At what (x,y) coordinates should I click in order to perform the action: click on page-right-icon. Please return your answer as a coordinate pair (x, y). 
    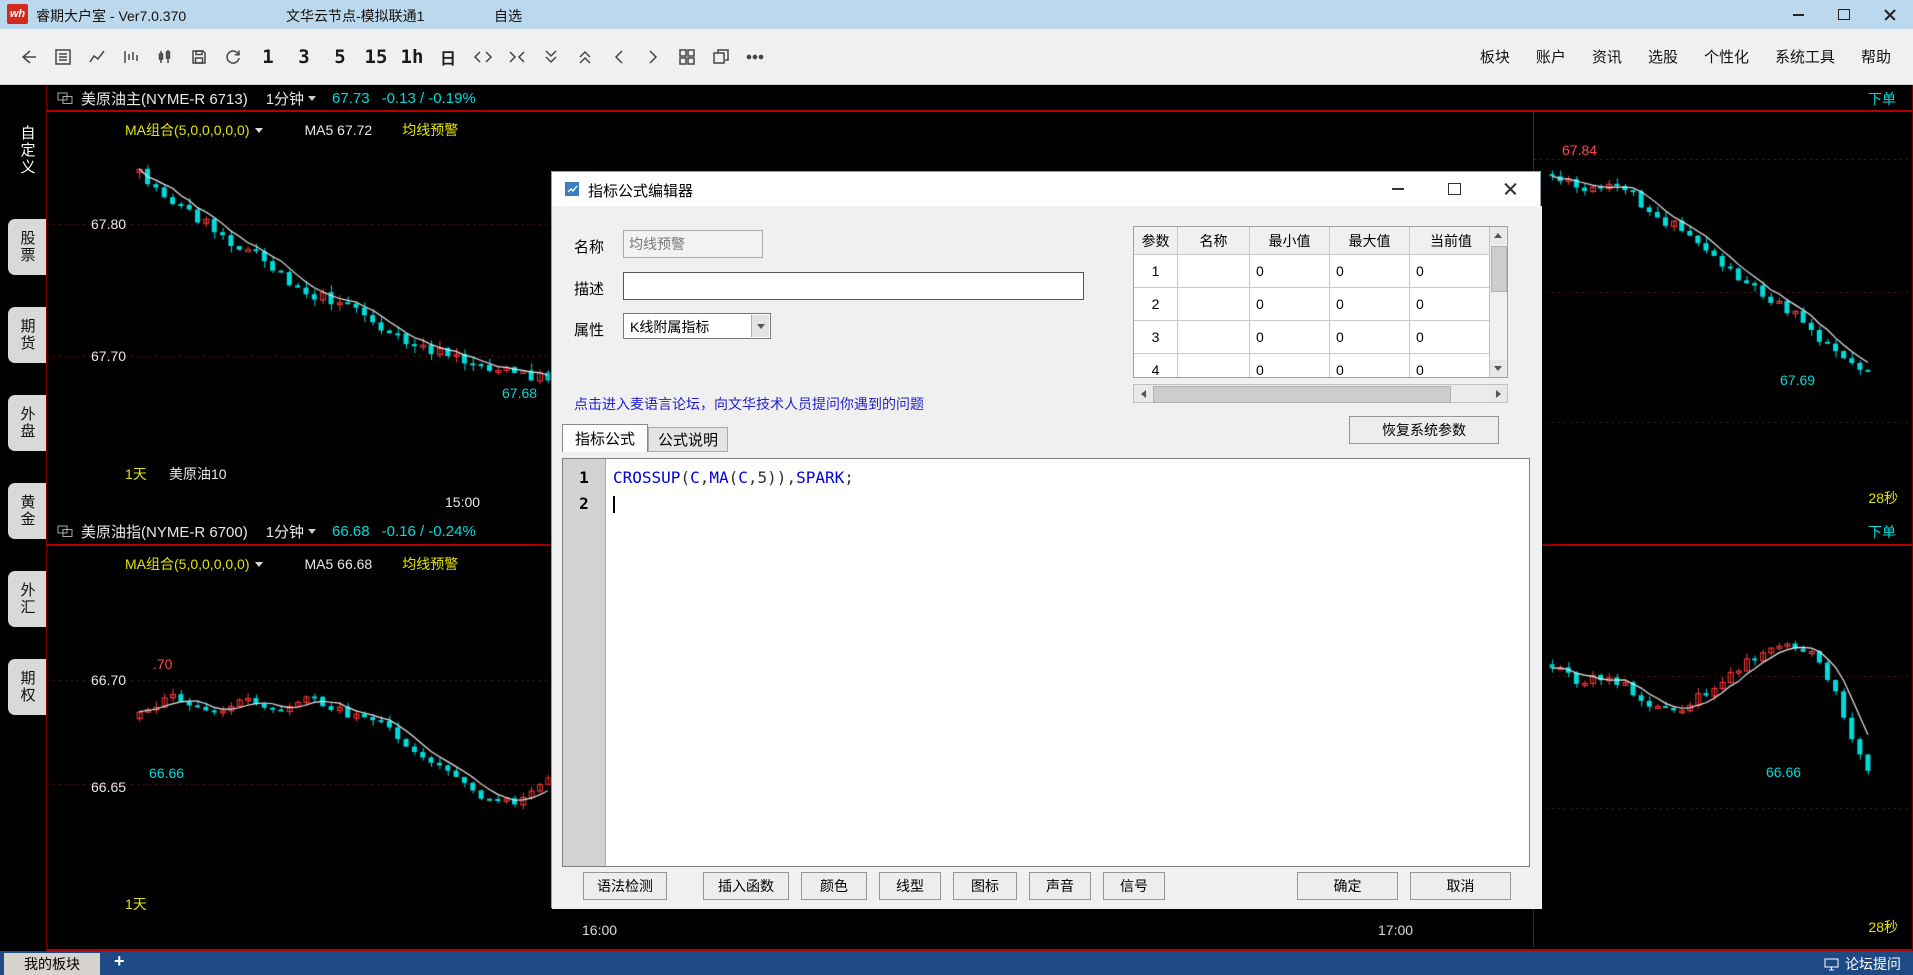
    Looking at the image, I should click on (653, 57).